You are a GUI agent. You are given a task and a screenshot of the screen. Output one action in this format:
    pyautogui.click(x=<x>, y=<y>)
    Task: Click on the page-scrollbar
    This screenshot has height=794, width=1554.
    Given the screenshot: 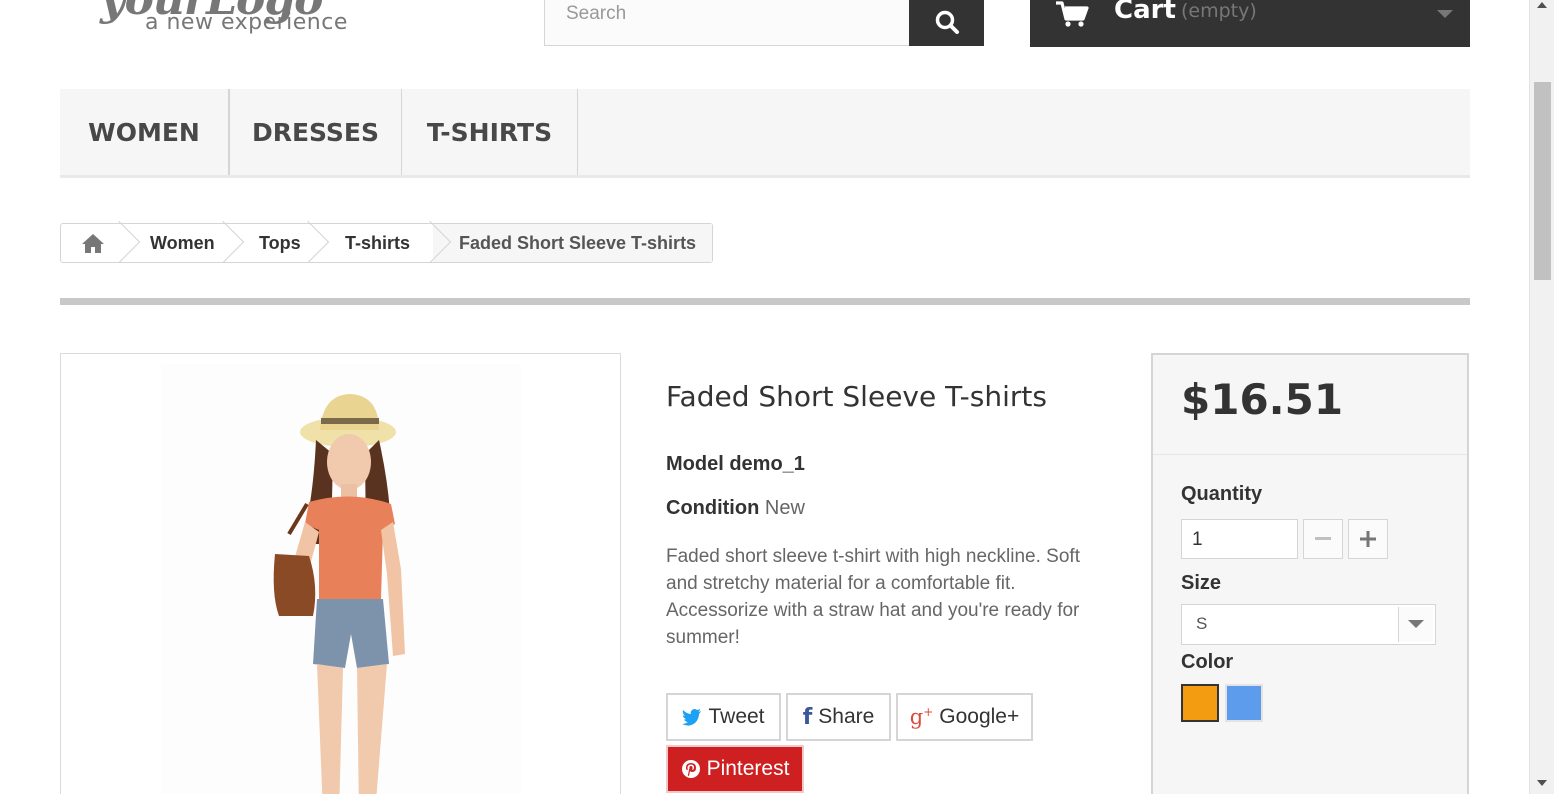 What is the action you would take?
    pyautogui.click(x=1541, y=397)
    